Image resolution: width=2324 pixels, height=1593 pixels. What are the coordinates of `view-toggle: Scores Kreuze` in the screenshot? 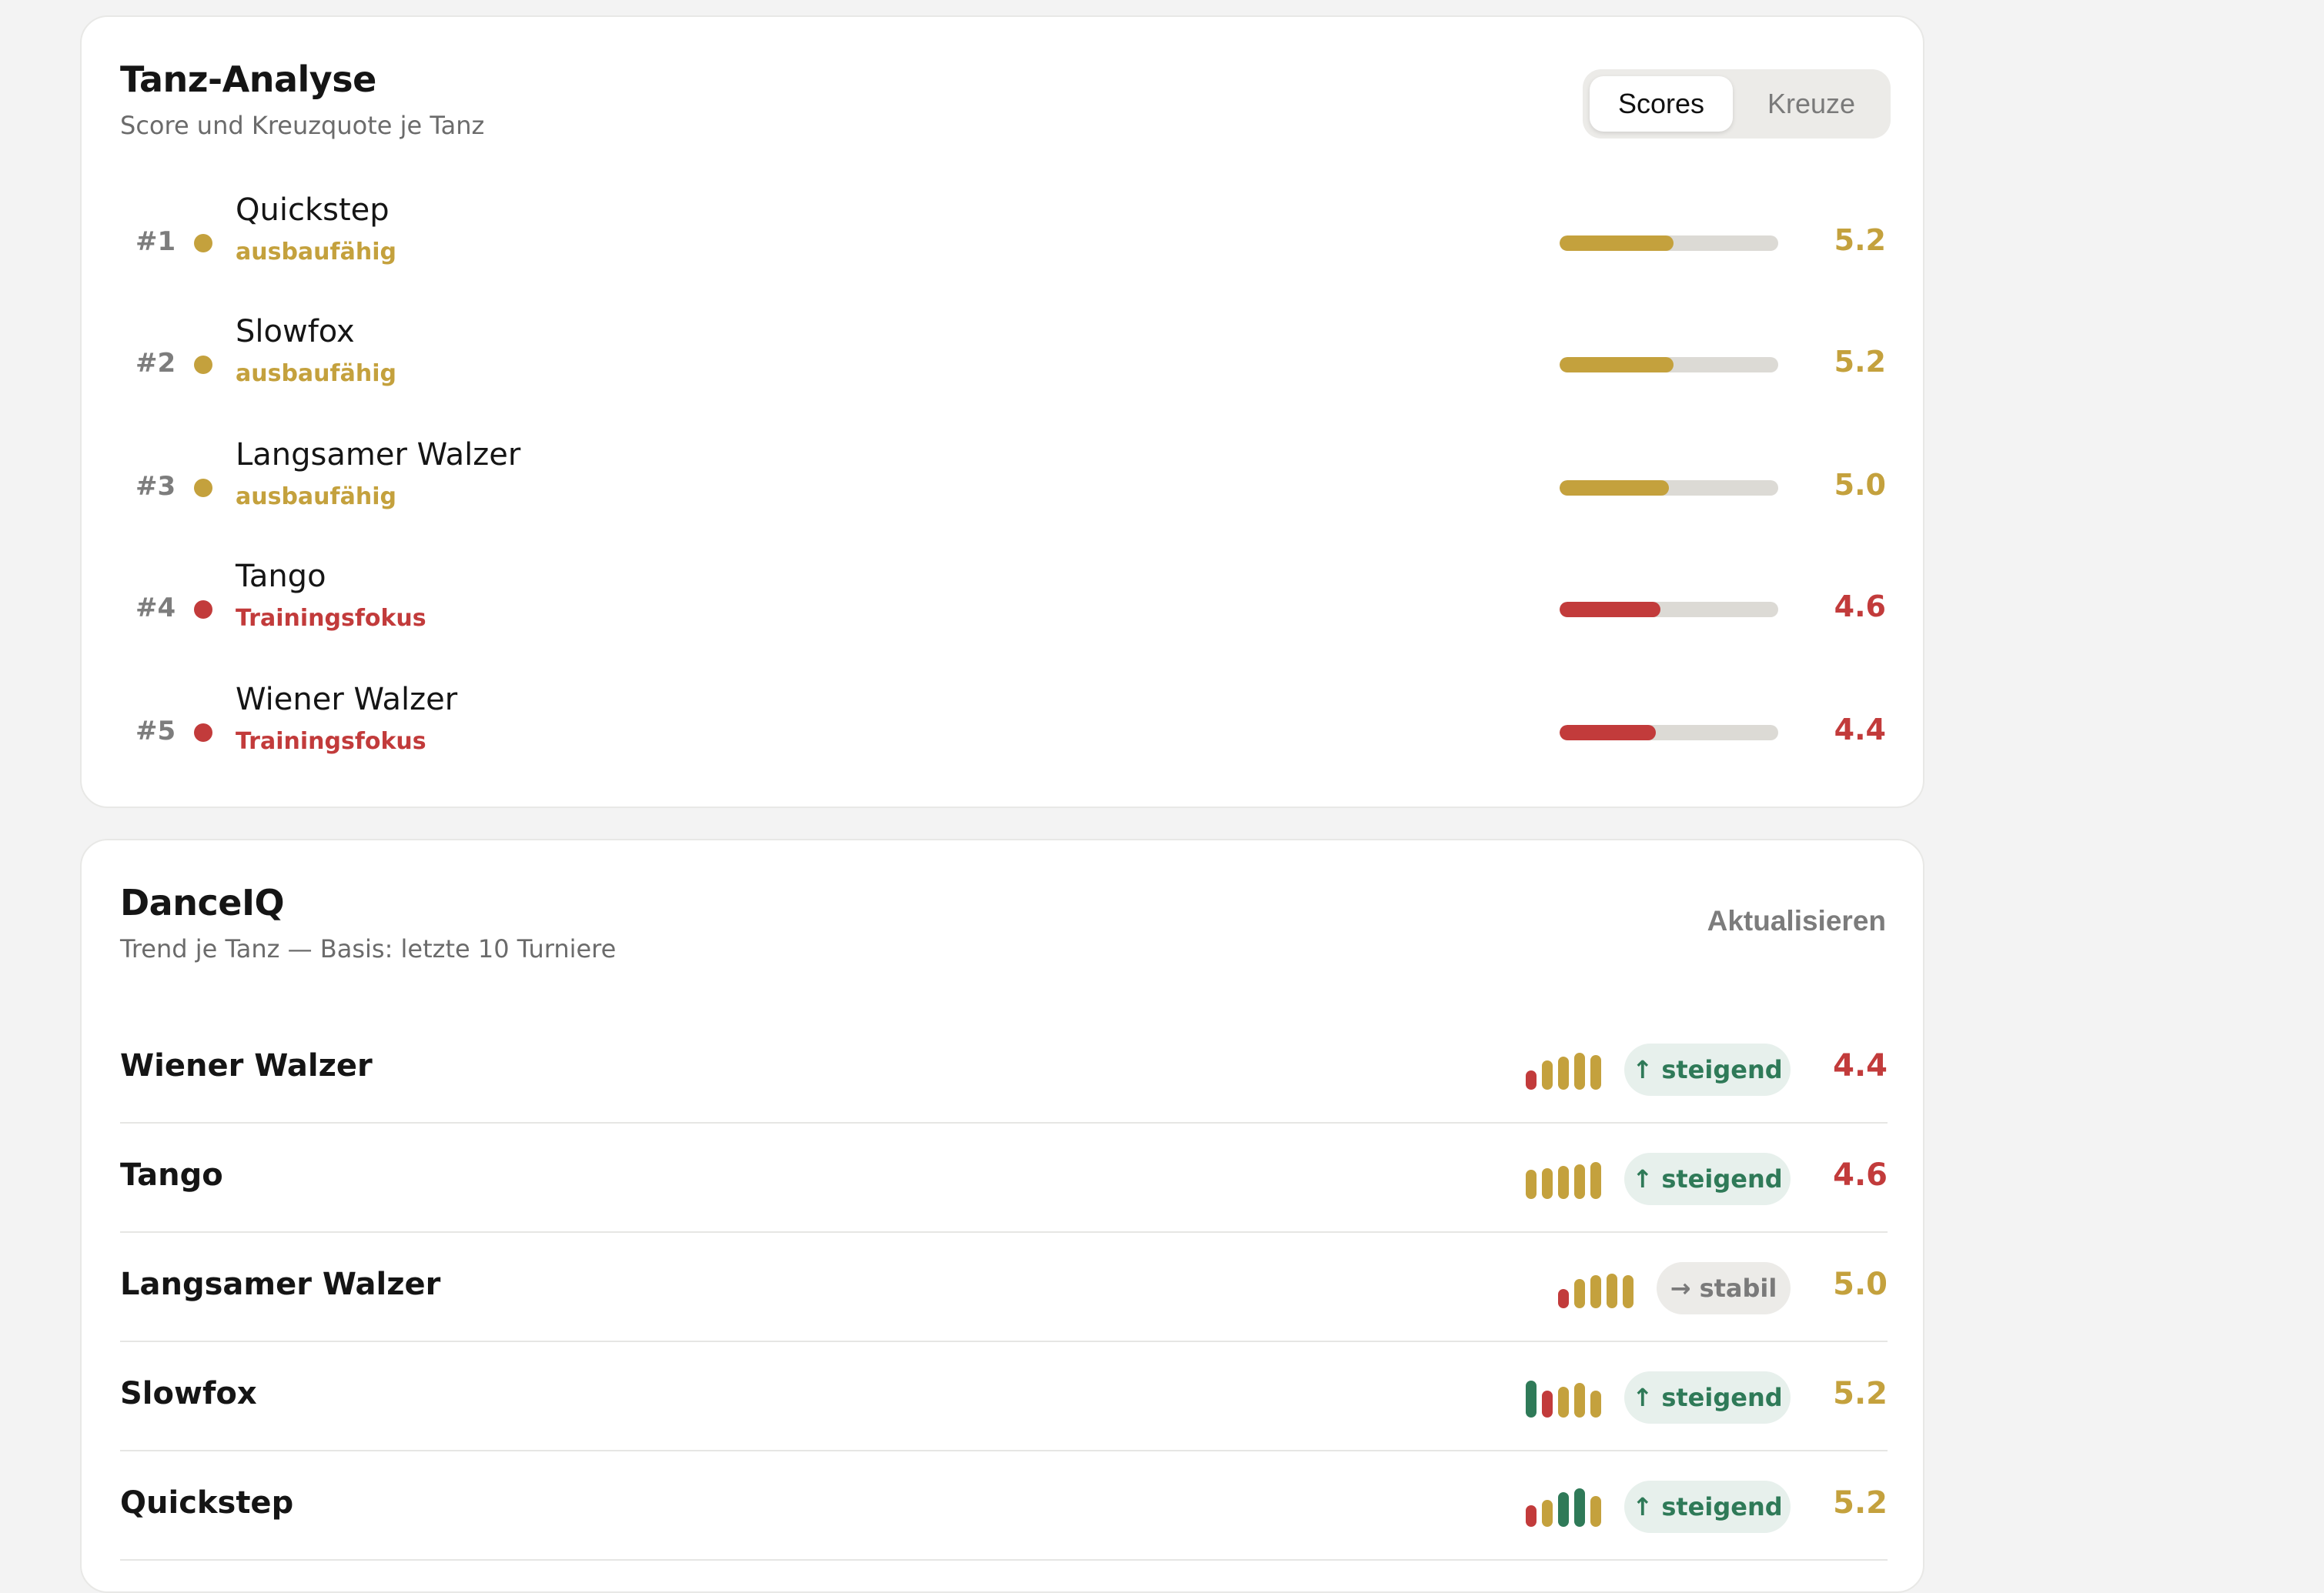 It's located at (1737, 104).